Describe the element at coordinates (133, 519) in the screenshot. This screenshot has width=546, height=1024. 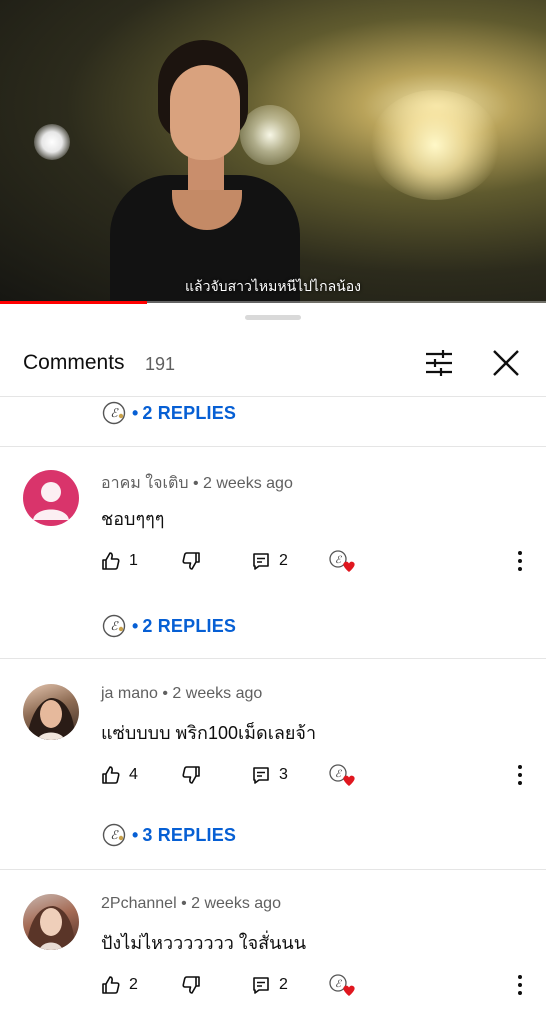
I see `comment-text: ชอบๆๆๆ` at that location.